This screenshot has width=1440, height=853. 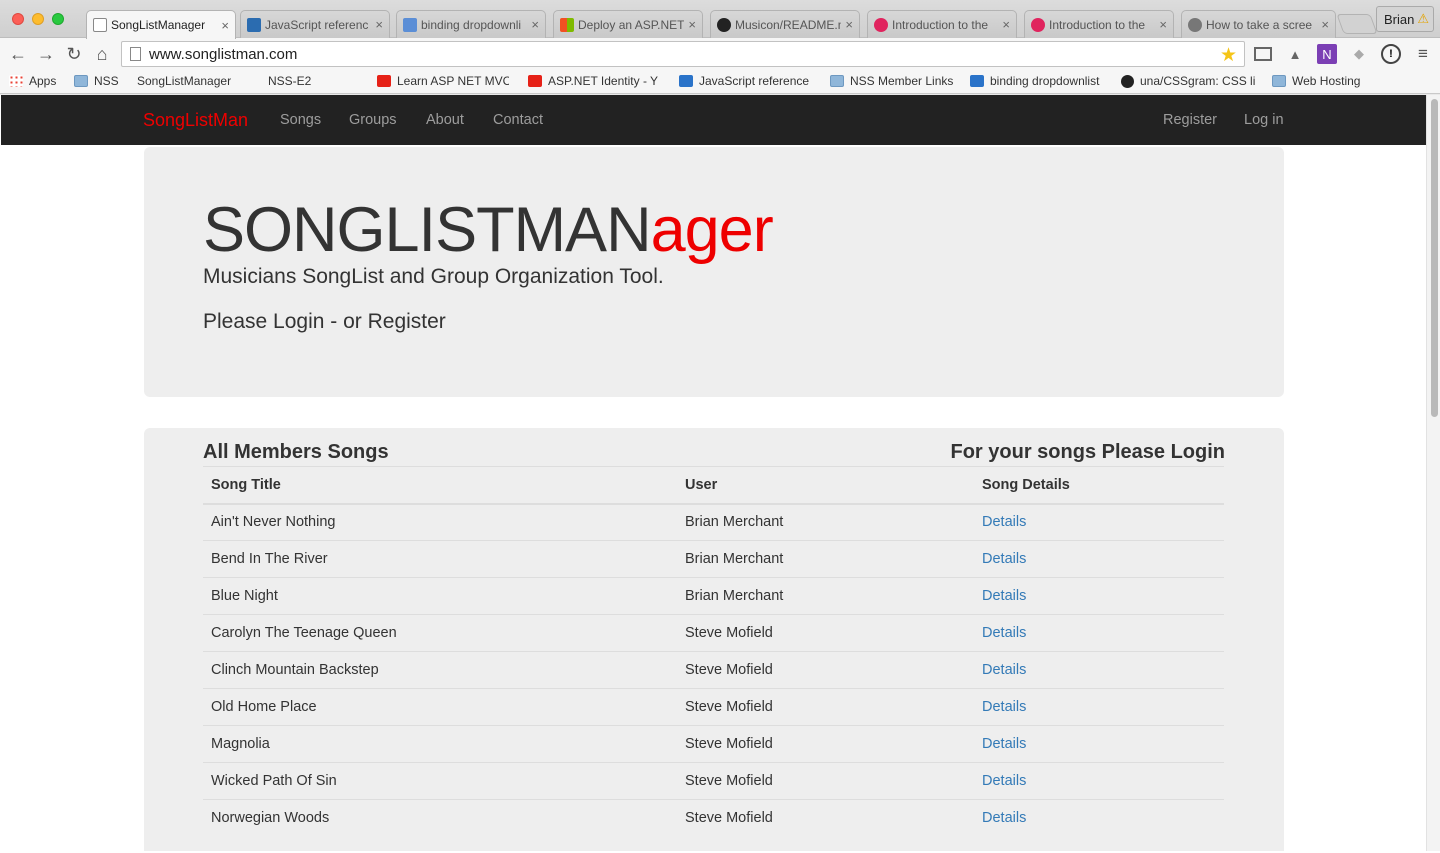 I want to click on table-row: Old Home Place Steve Mofield Details, so click(x=713, y=707).